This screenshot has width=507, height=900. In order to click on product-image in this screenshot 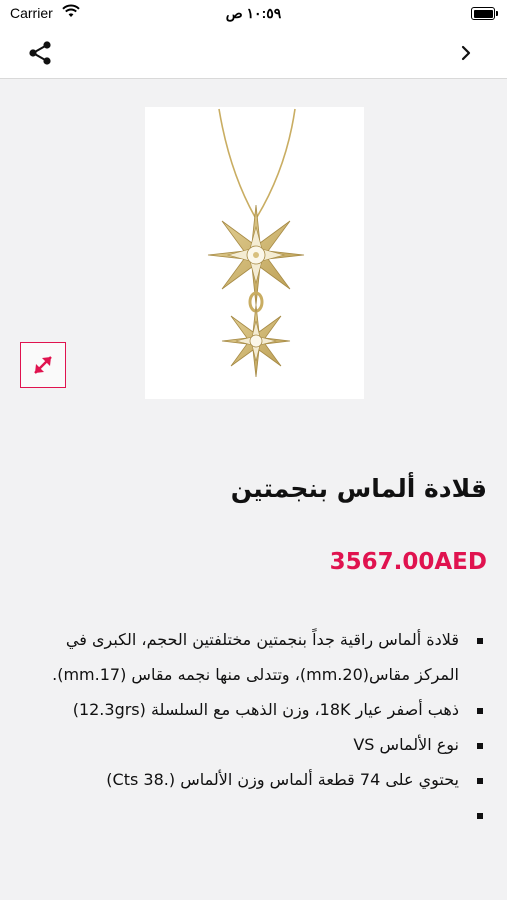, I will do `click(254, 253)`.